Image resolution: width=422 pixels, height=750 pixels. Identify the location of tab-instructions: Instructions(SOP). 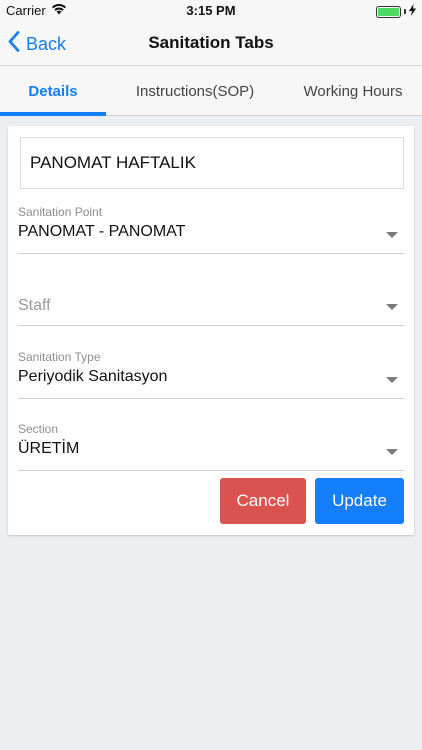
(195, 91).